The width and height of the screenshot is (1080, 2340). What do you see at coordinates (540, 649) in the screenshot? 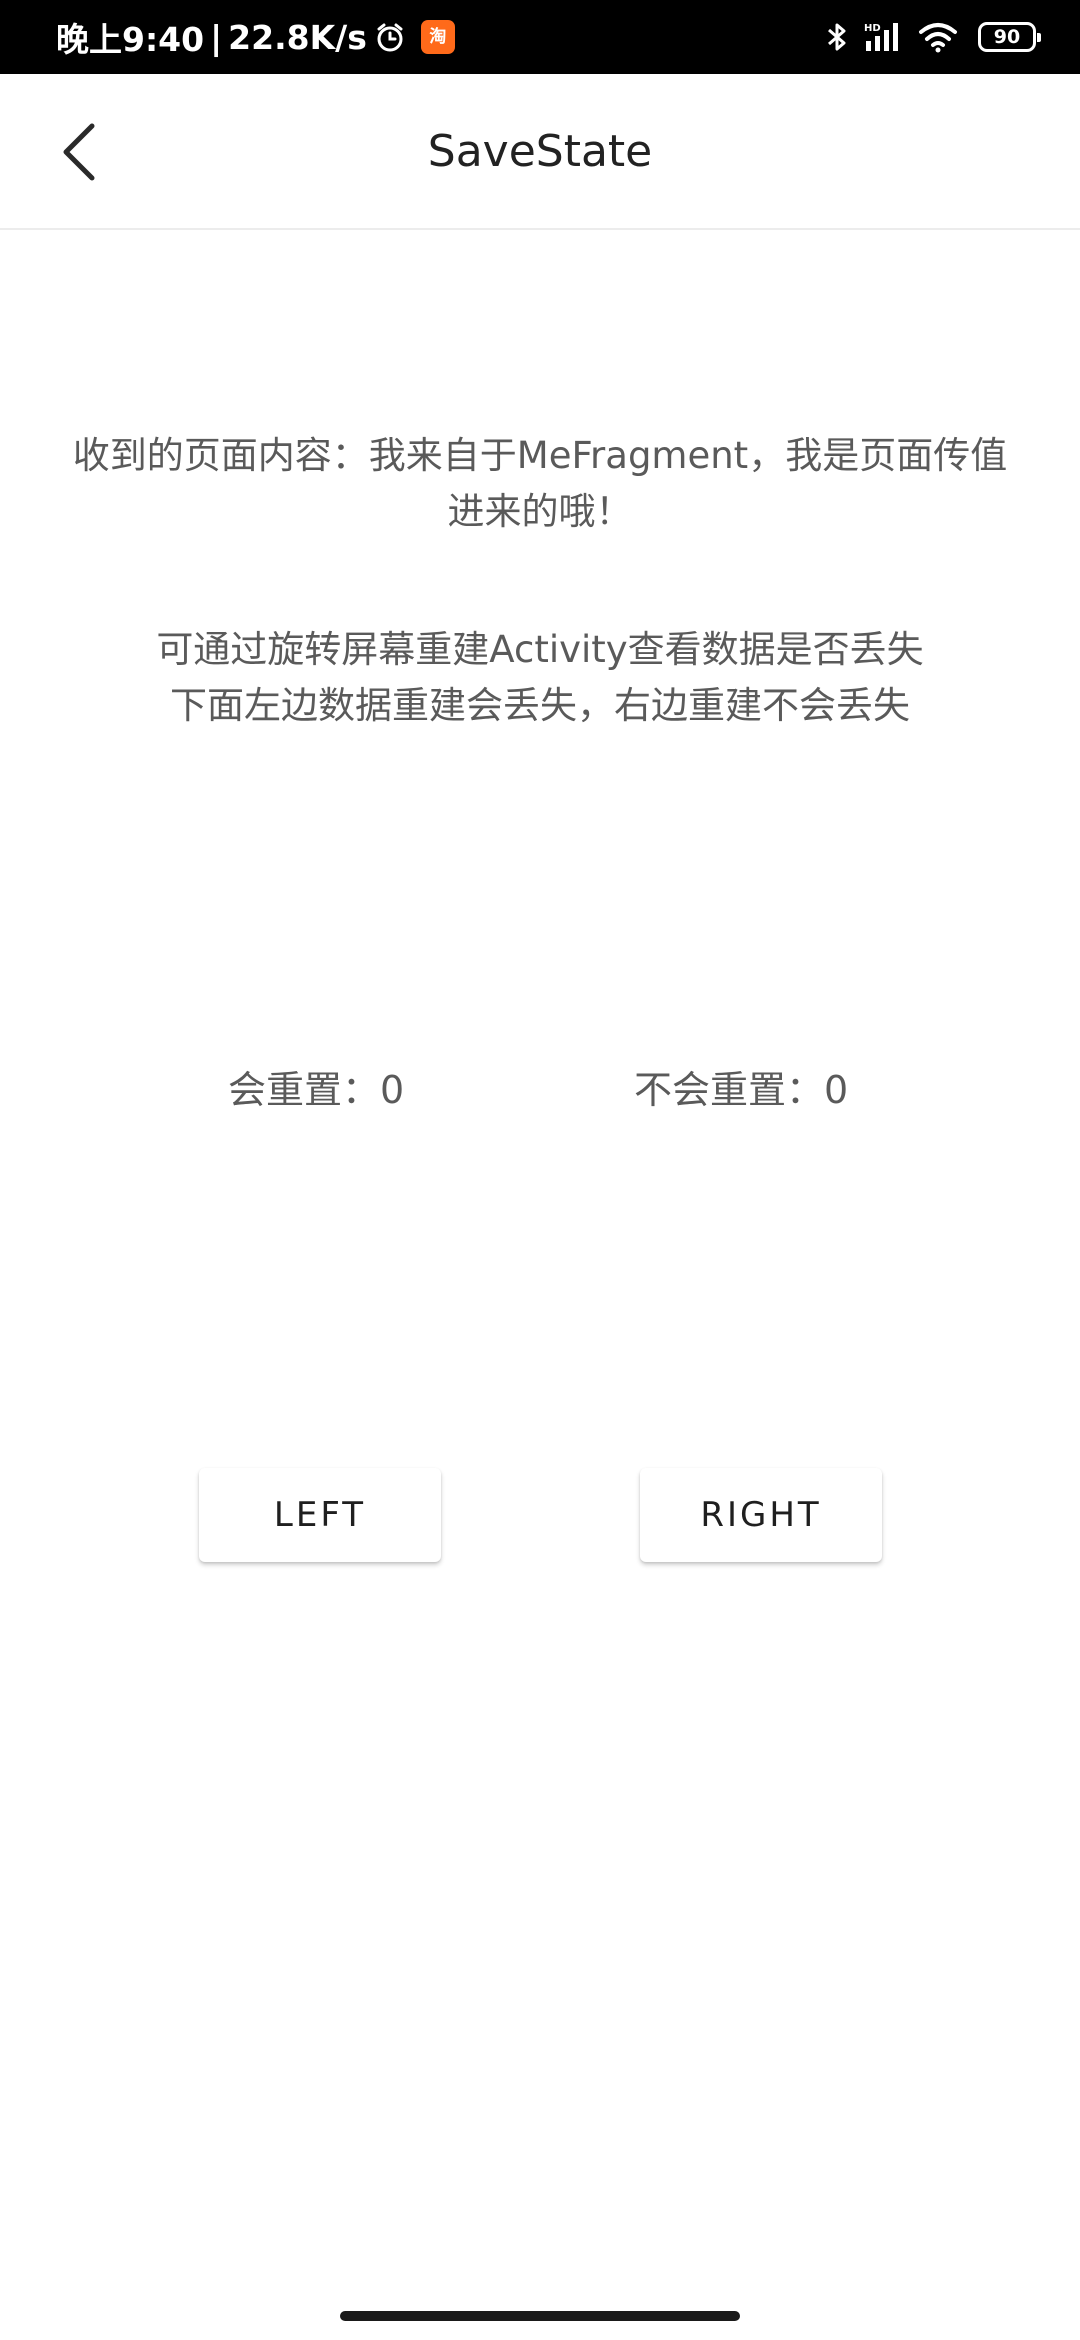
I see `hint-line-1: 可通过旋转屏幕重建Activity查看数据是否丢失` at bounding box center [540, 649].